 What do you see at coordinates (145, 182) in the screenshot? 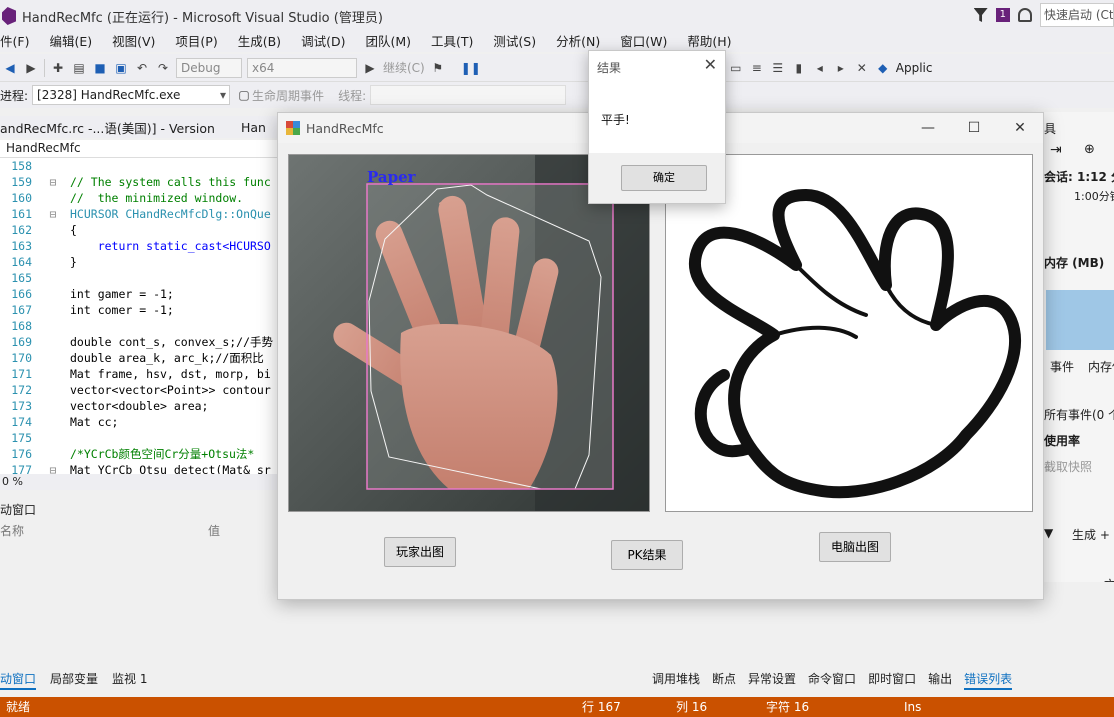
I see `code-line: 159 ⊟// The system calls this func` at bounding box center [145, 182].